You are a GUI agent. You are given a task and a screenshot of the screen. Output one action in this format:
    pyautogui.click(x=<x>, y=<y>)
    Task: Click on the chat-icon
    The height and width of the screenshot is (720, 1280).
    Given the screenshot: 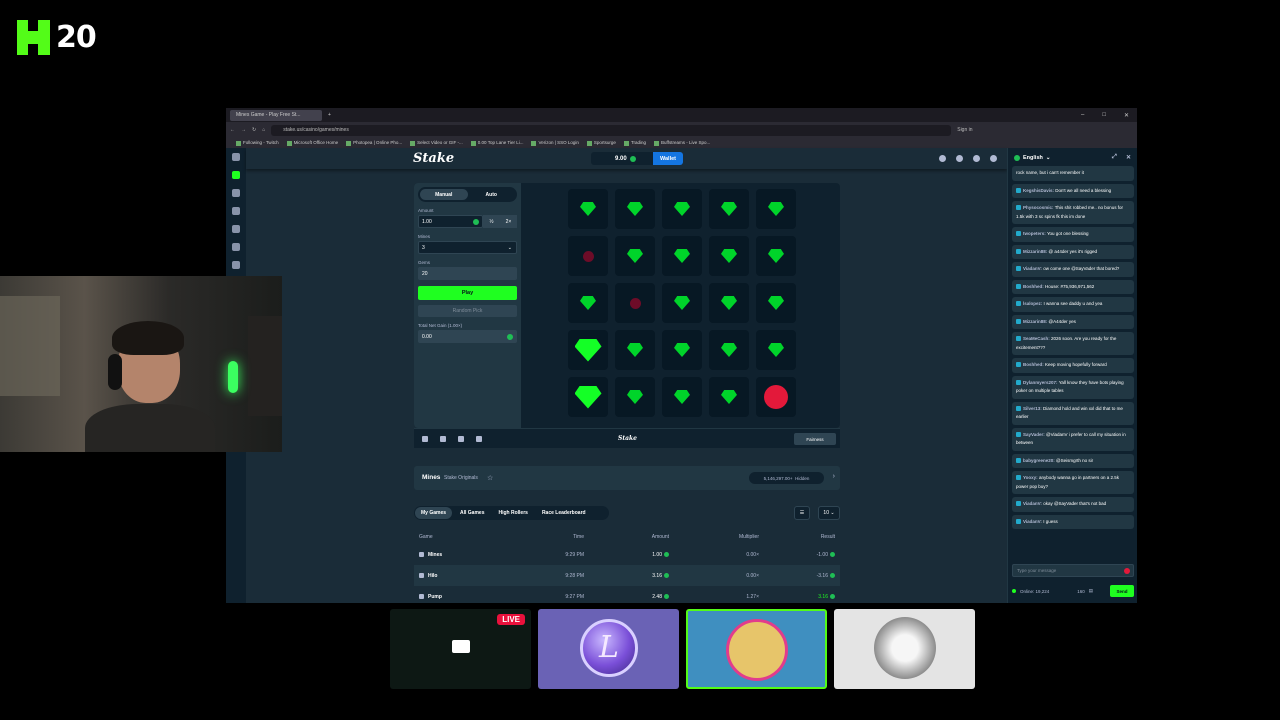 What is the action you would take?
    pyautogui.click(x=993, y=158)
    